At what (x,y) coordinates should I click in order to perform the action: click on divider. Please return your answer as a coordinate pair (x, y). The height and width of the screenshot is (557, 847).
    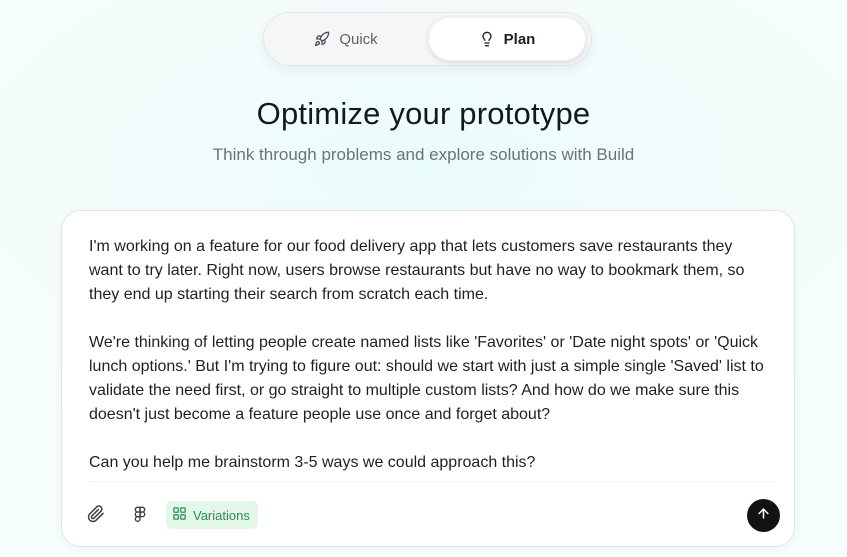
    Looking at the image, I should click on (431, 481).